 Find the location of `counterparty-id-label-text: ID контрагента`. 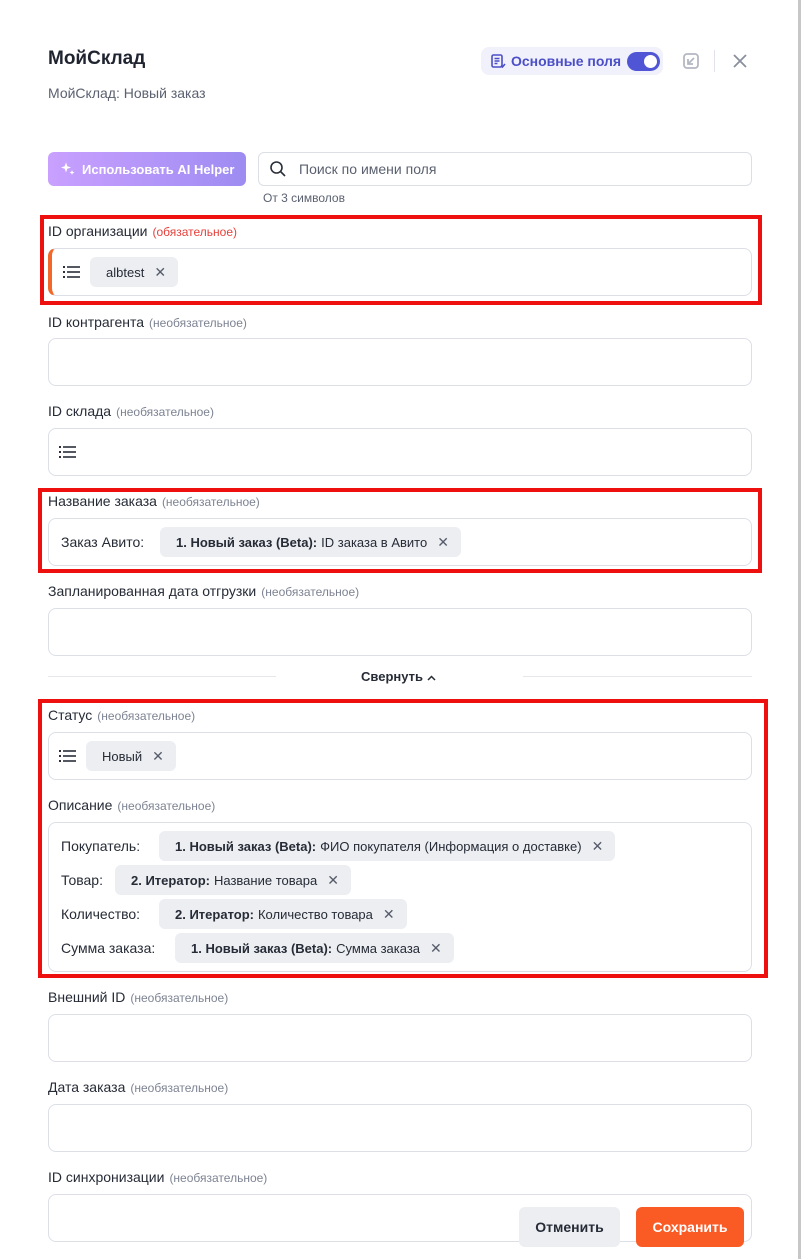

counterparty-id-label-text: ID контрагента is located at coordinates (96, 322).